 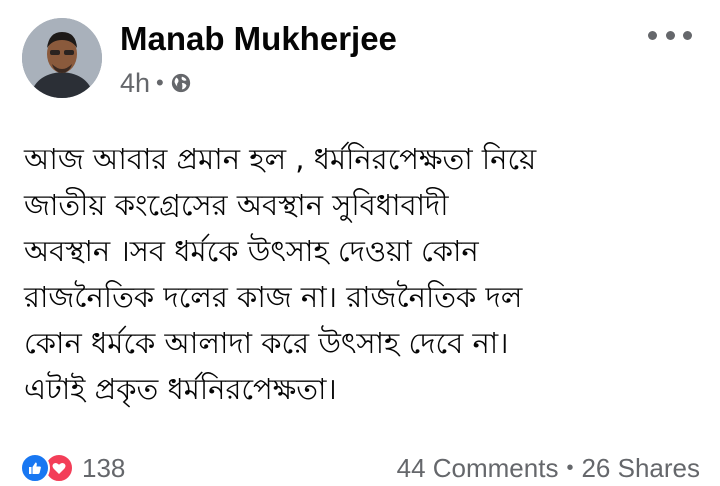 What do you see at coordinates (236, 205) in the screenshot?
I see `post-body-line: জাতীয় কংগ্রেসের অবস্থান সুবিধাবাদী` at bounding box center [236, 205].